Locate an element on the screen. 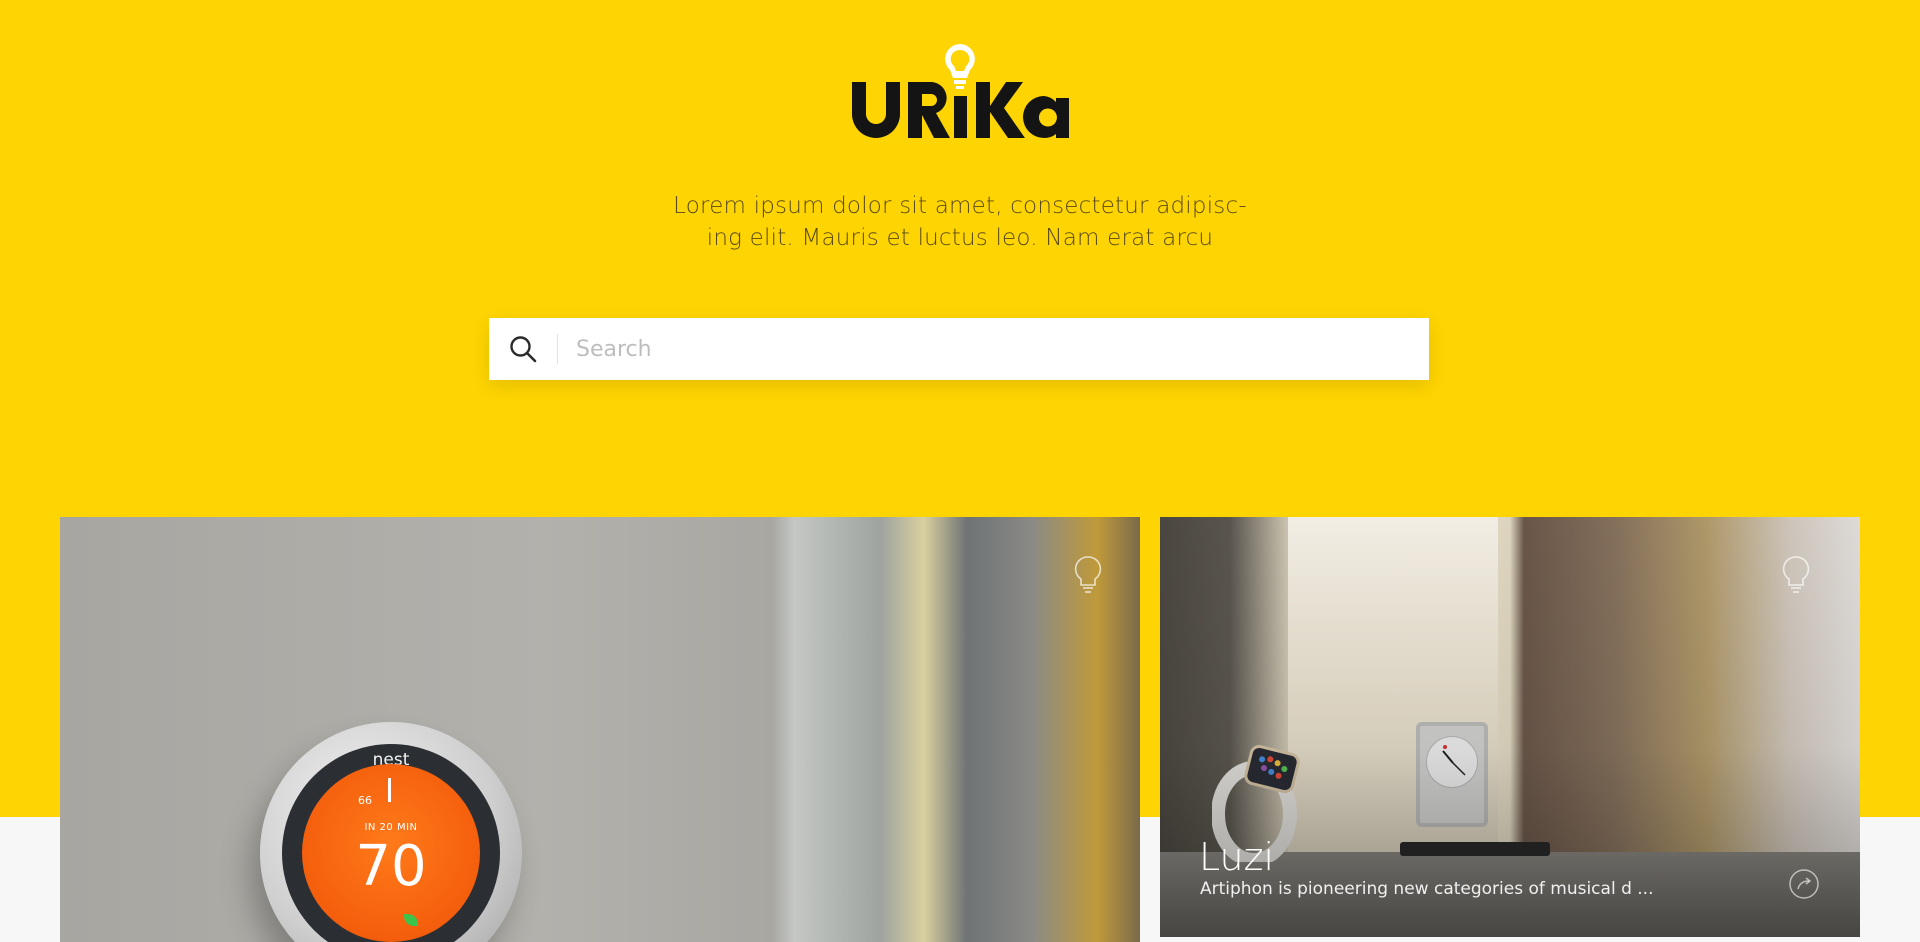  search-input is located at coordinates (993, 349).